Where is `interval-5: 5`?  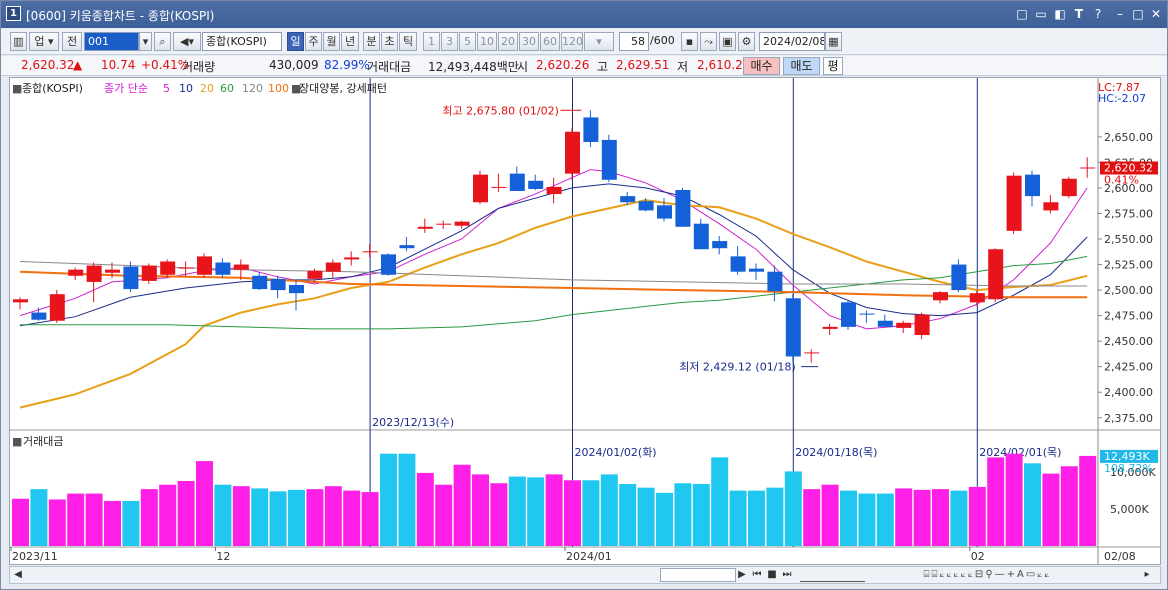
interval-5: 5 is located at coordinates (467, 41).